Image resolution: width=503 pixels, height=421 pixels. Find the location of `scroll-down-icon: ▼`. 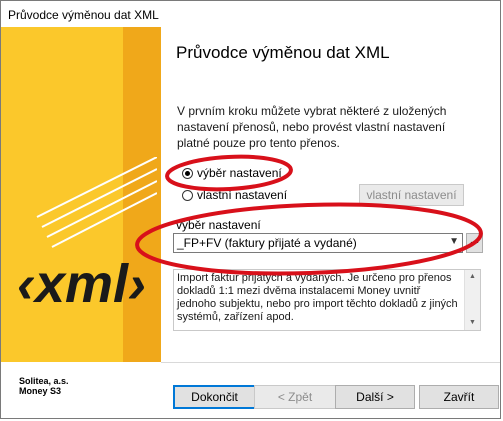

scroll-down-icon: ▼ is located at coordinates (472, 323).